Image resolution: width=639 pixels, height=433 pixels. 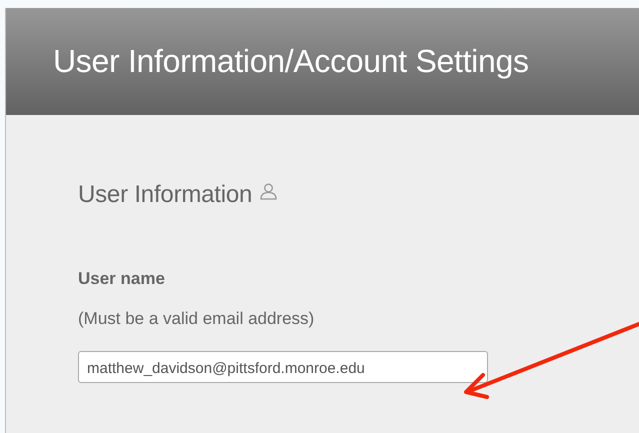 I want to click on field-hint: (Must be a valid email address), so click(x=197, y=319).